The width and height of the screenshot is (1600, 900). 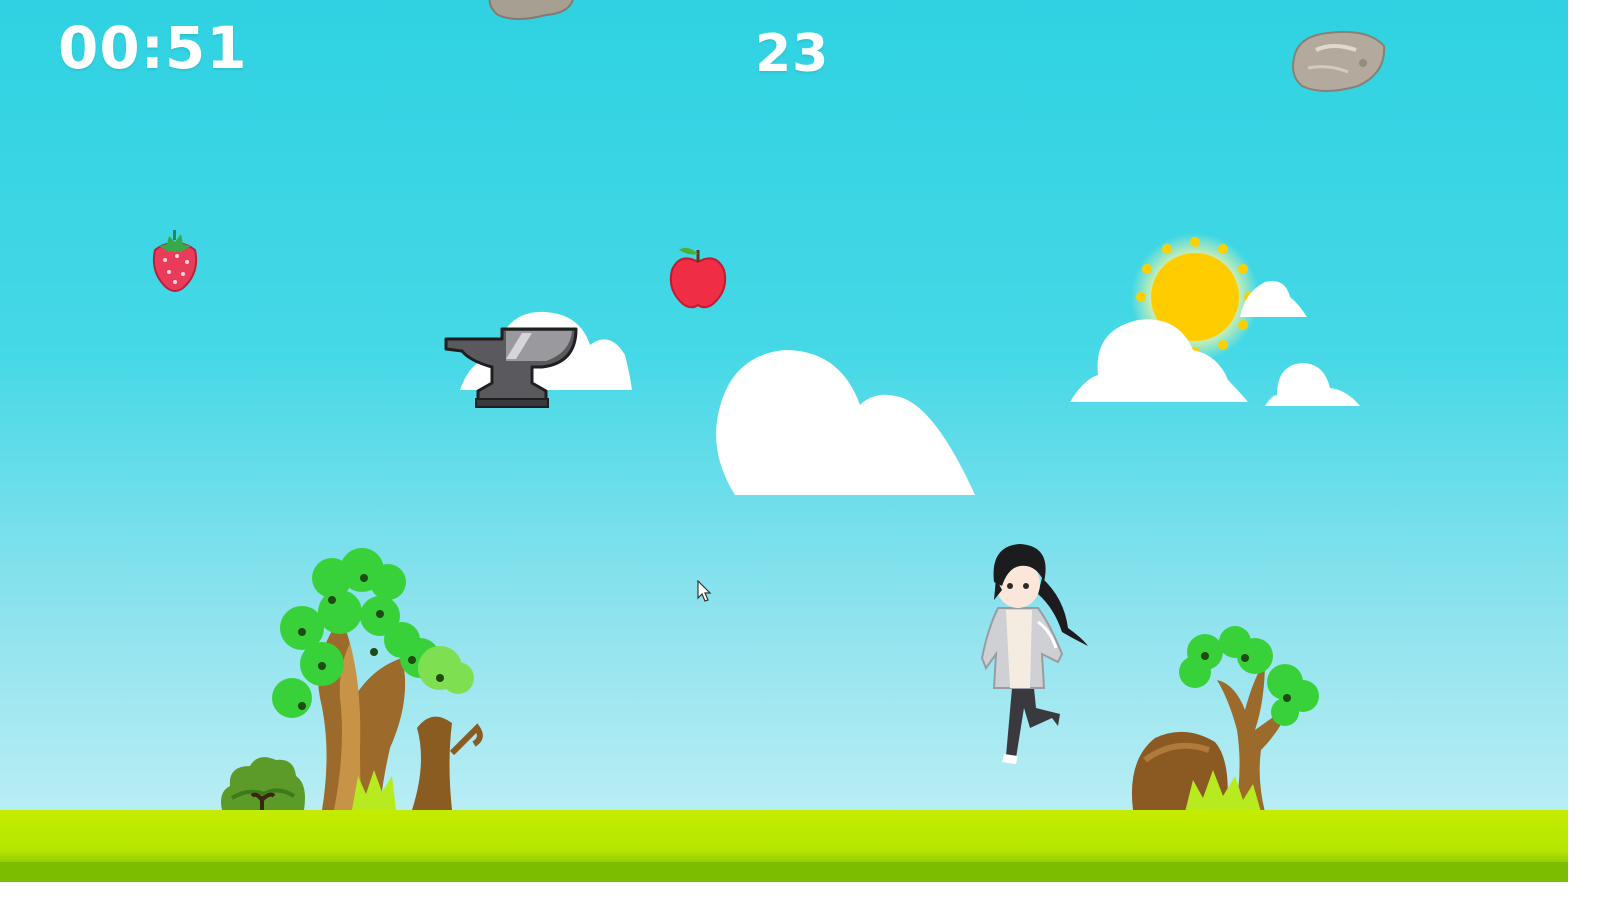 What do you see at coordinates (1159, 360) in the screenshot?
I see `cloud-right` at bounding box center [1159, 360].